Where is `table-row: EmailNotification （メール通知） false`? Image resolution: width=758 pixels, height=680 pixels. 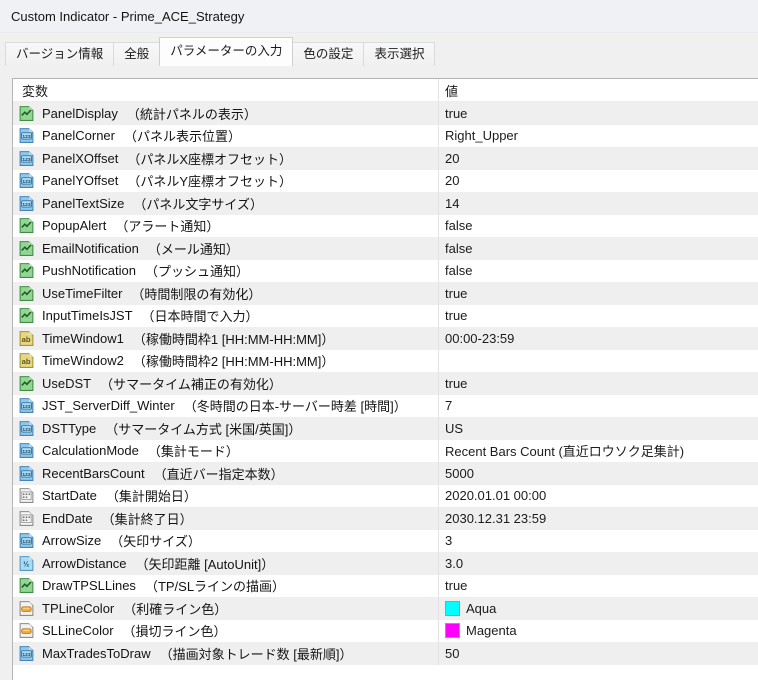
table-row: EmailNotification （メール通知） false is located at coordinates (385, 248).